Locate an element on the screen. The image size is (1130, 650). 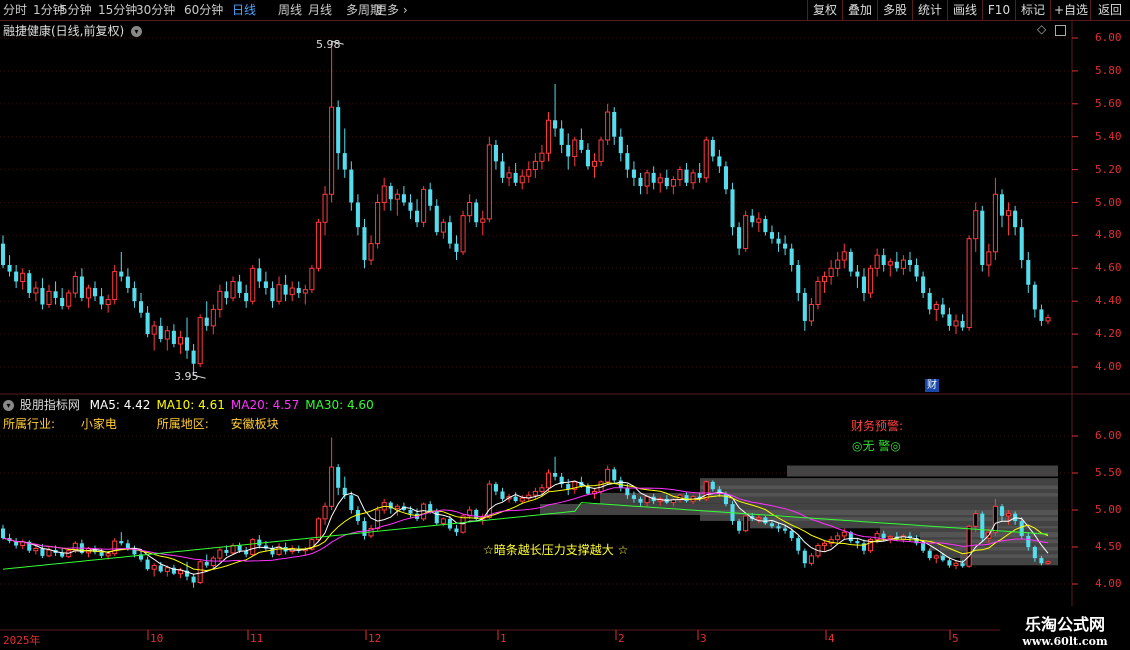
chevron-down-icon: ▾ is located at coordinates (8, 405).